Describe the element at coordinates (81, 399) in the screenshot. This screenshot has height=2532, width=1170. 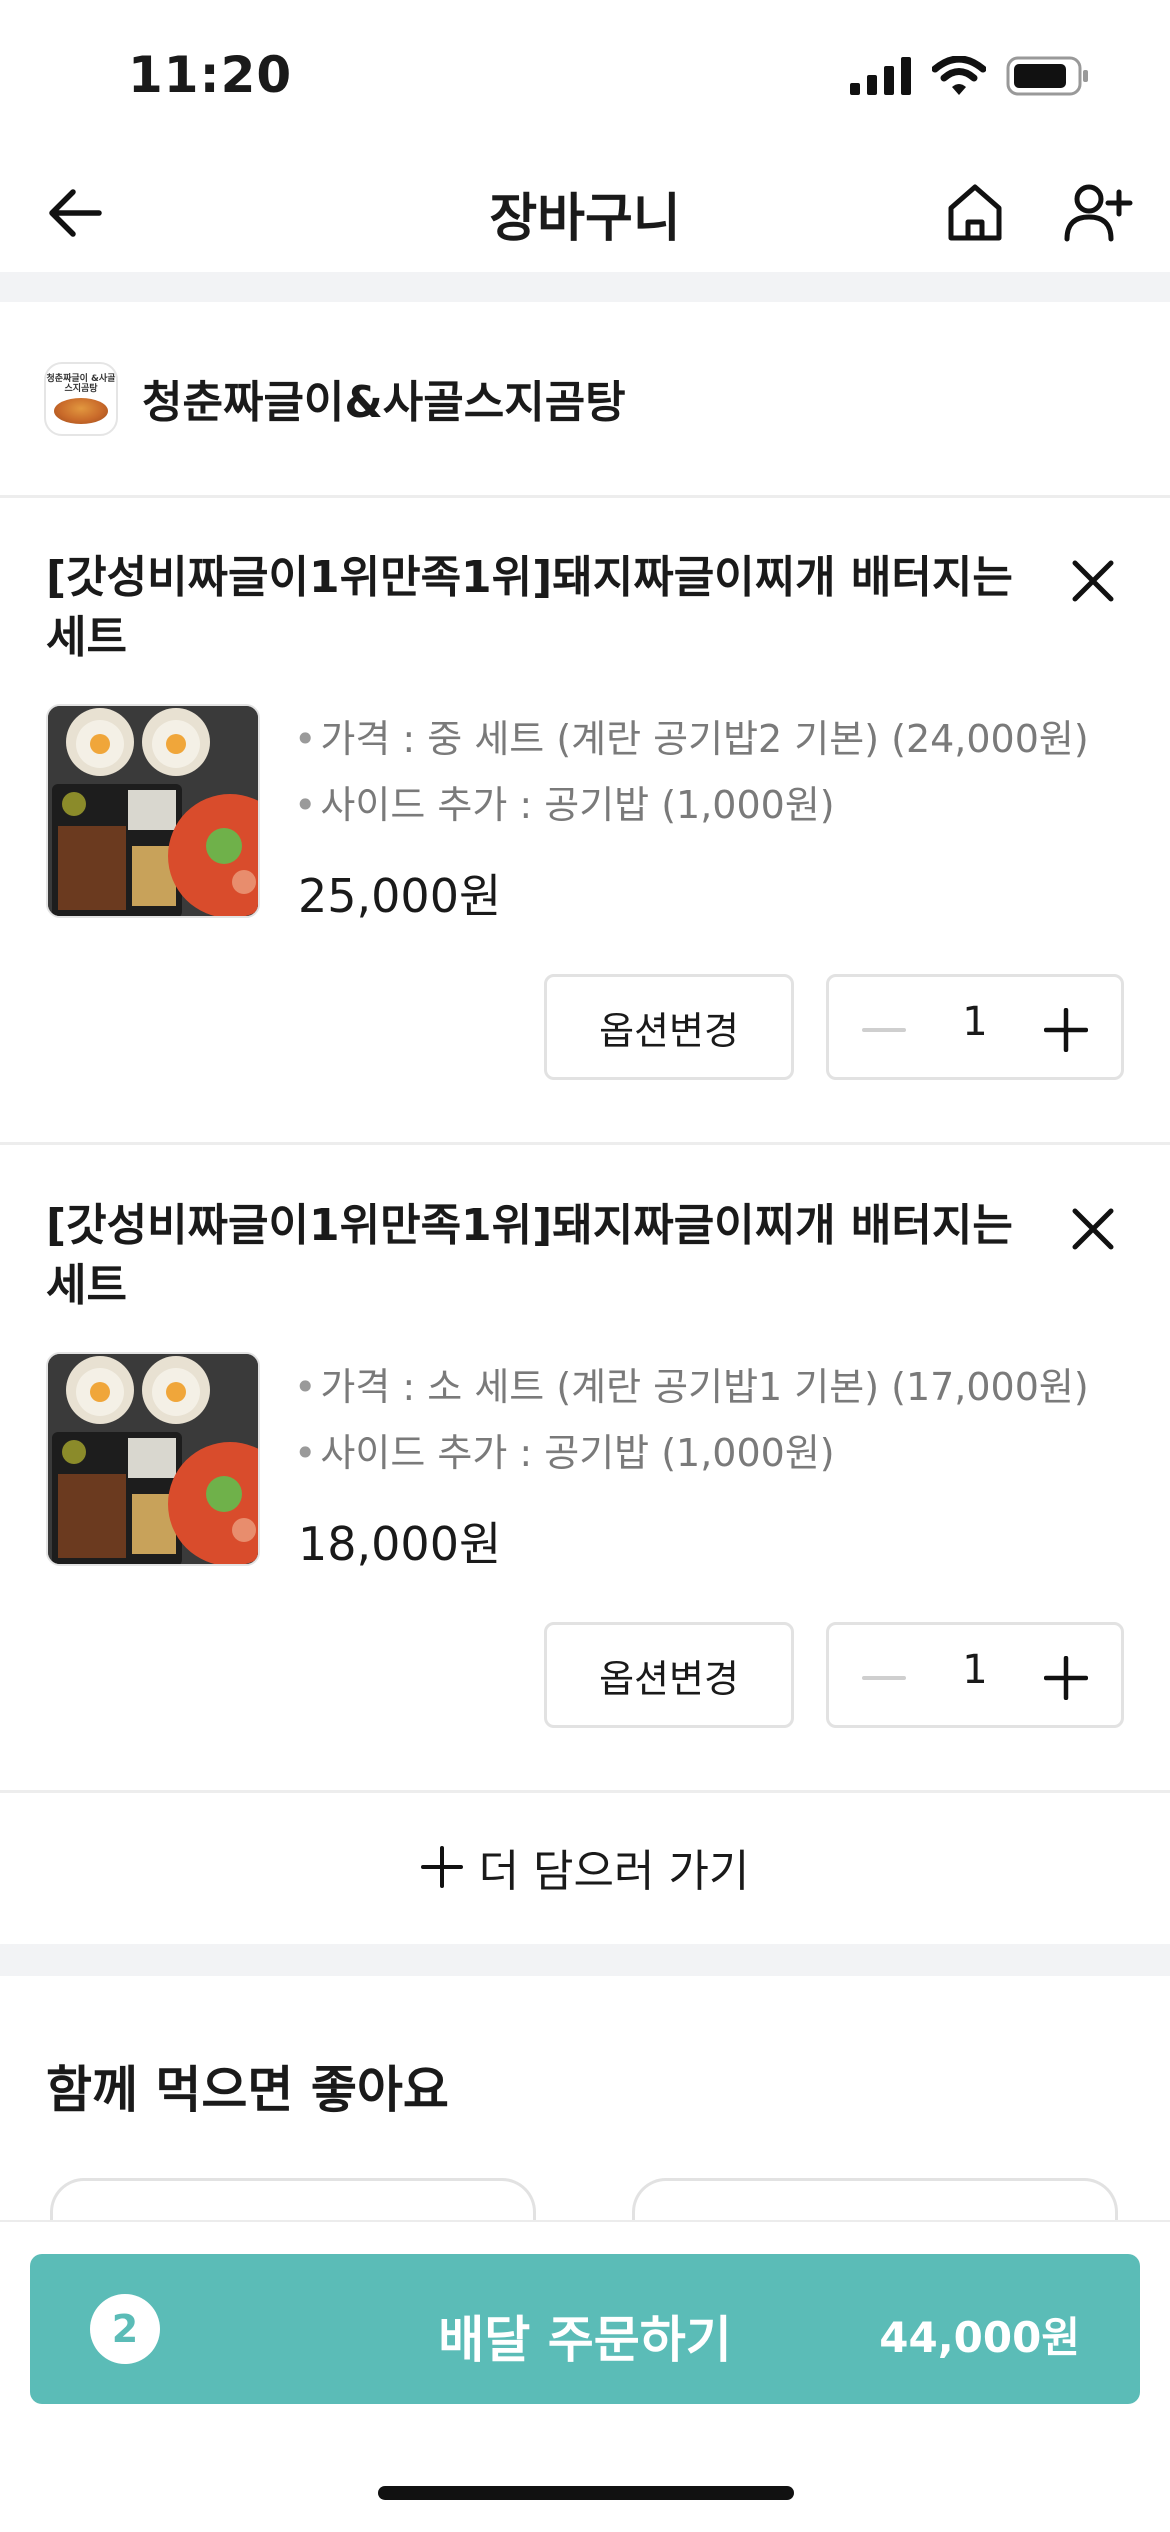
I see `store-logo: 청춘짜글이 &사골스지곰탕` at that location.